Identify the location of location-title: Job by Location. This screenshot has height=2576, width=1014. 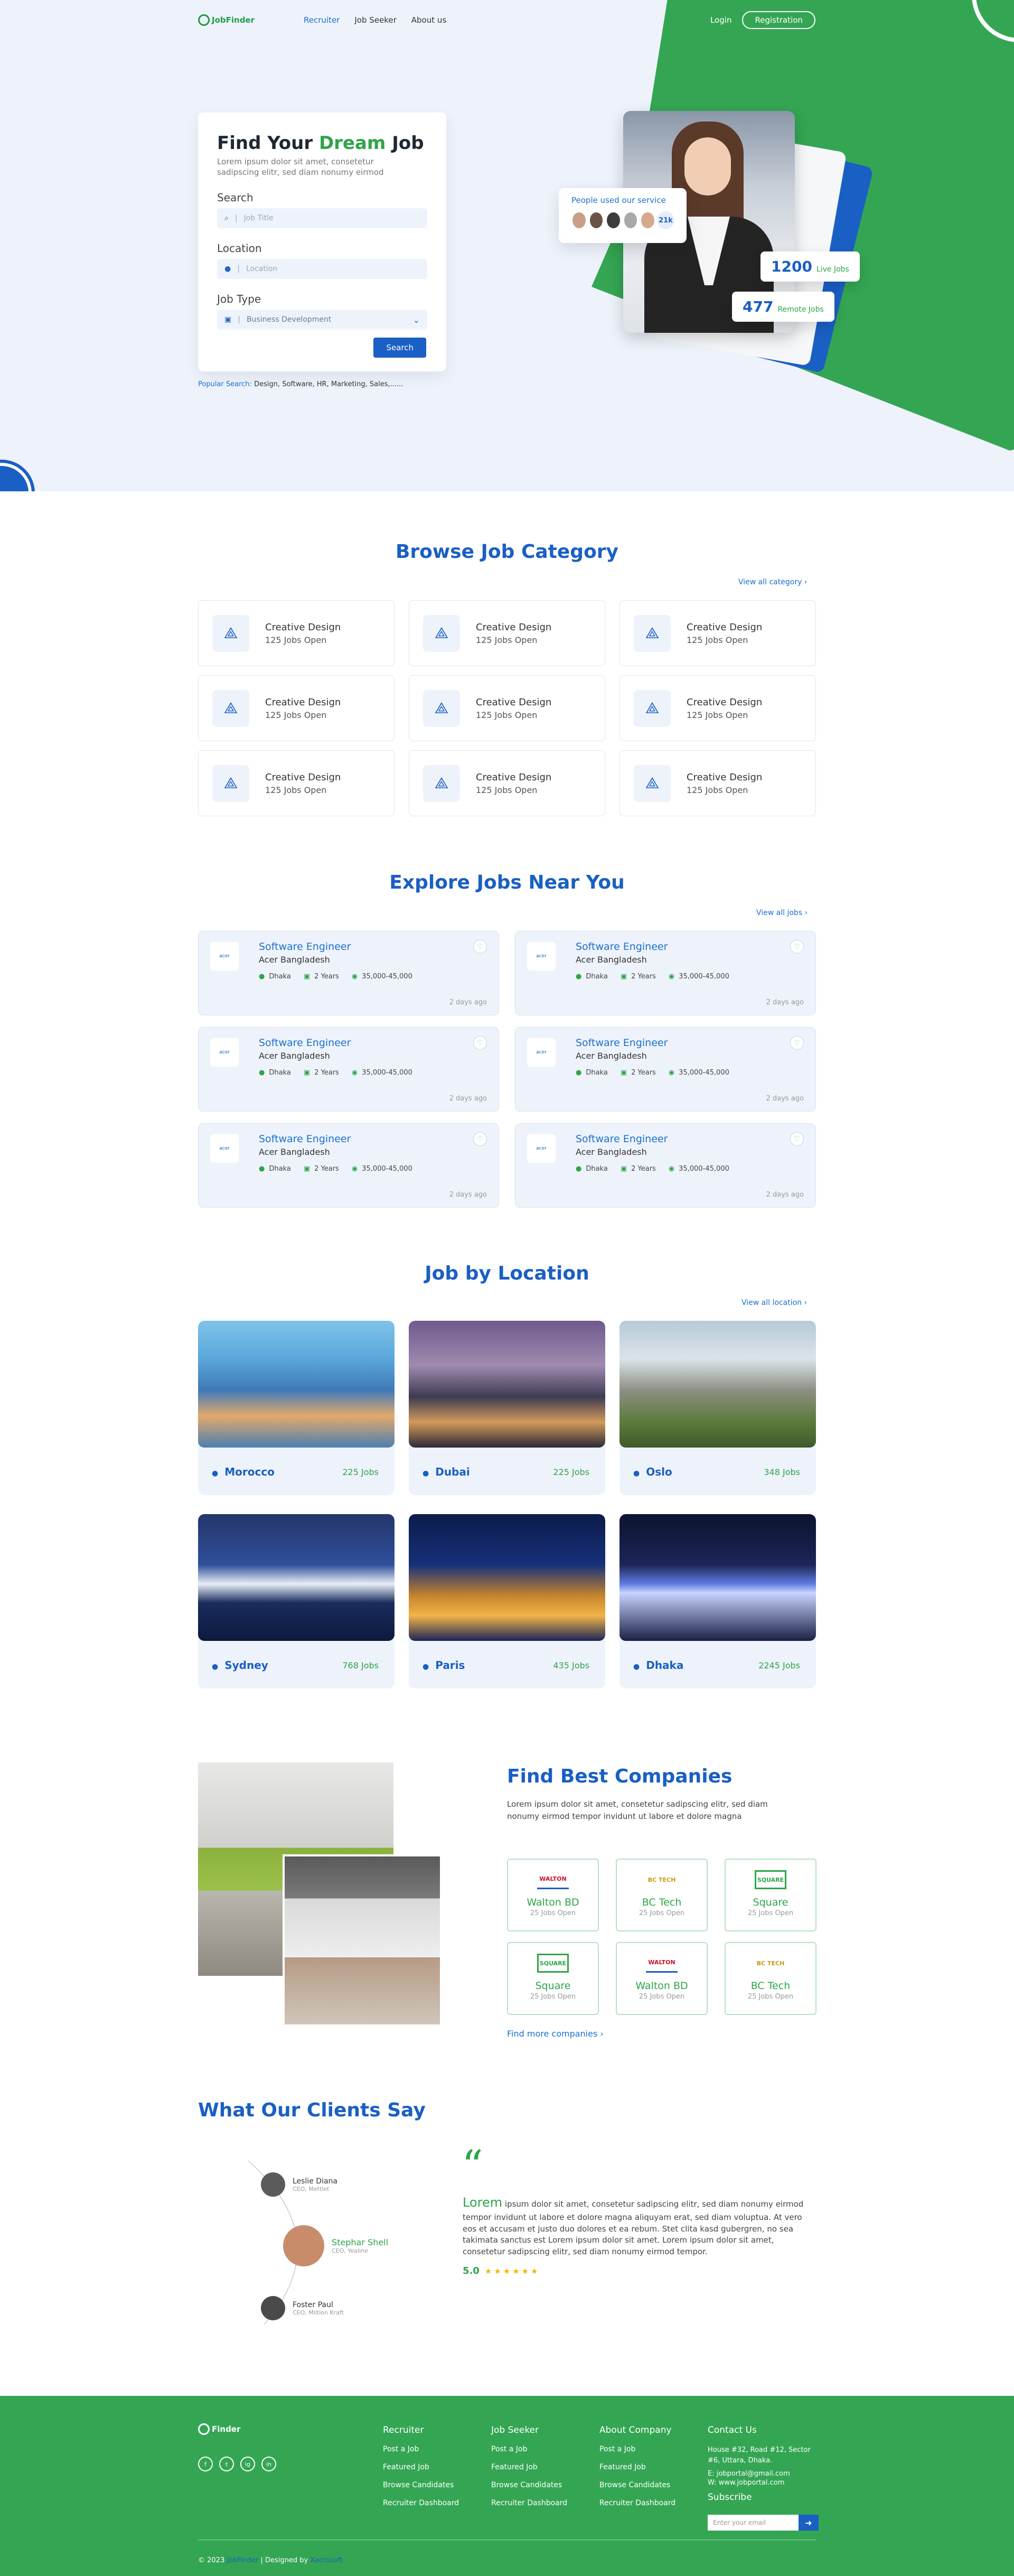
(507, 1273).